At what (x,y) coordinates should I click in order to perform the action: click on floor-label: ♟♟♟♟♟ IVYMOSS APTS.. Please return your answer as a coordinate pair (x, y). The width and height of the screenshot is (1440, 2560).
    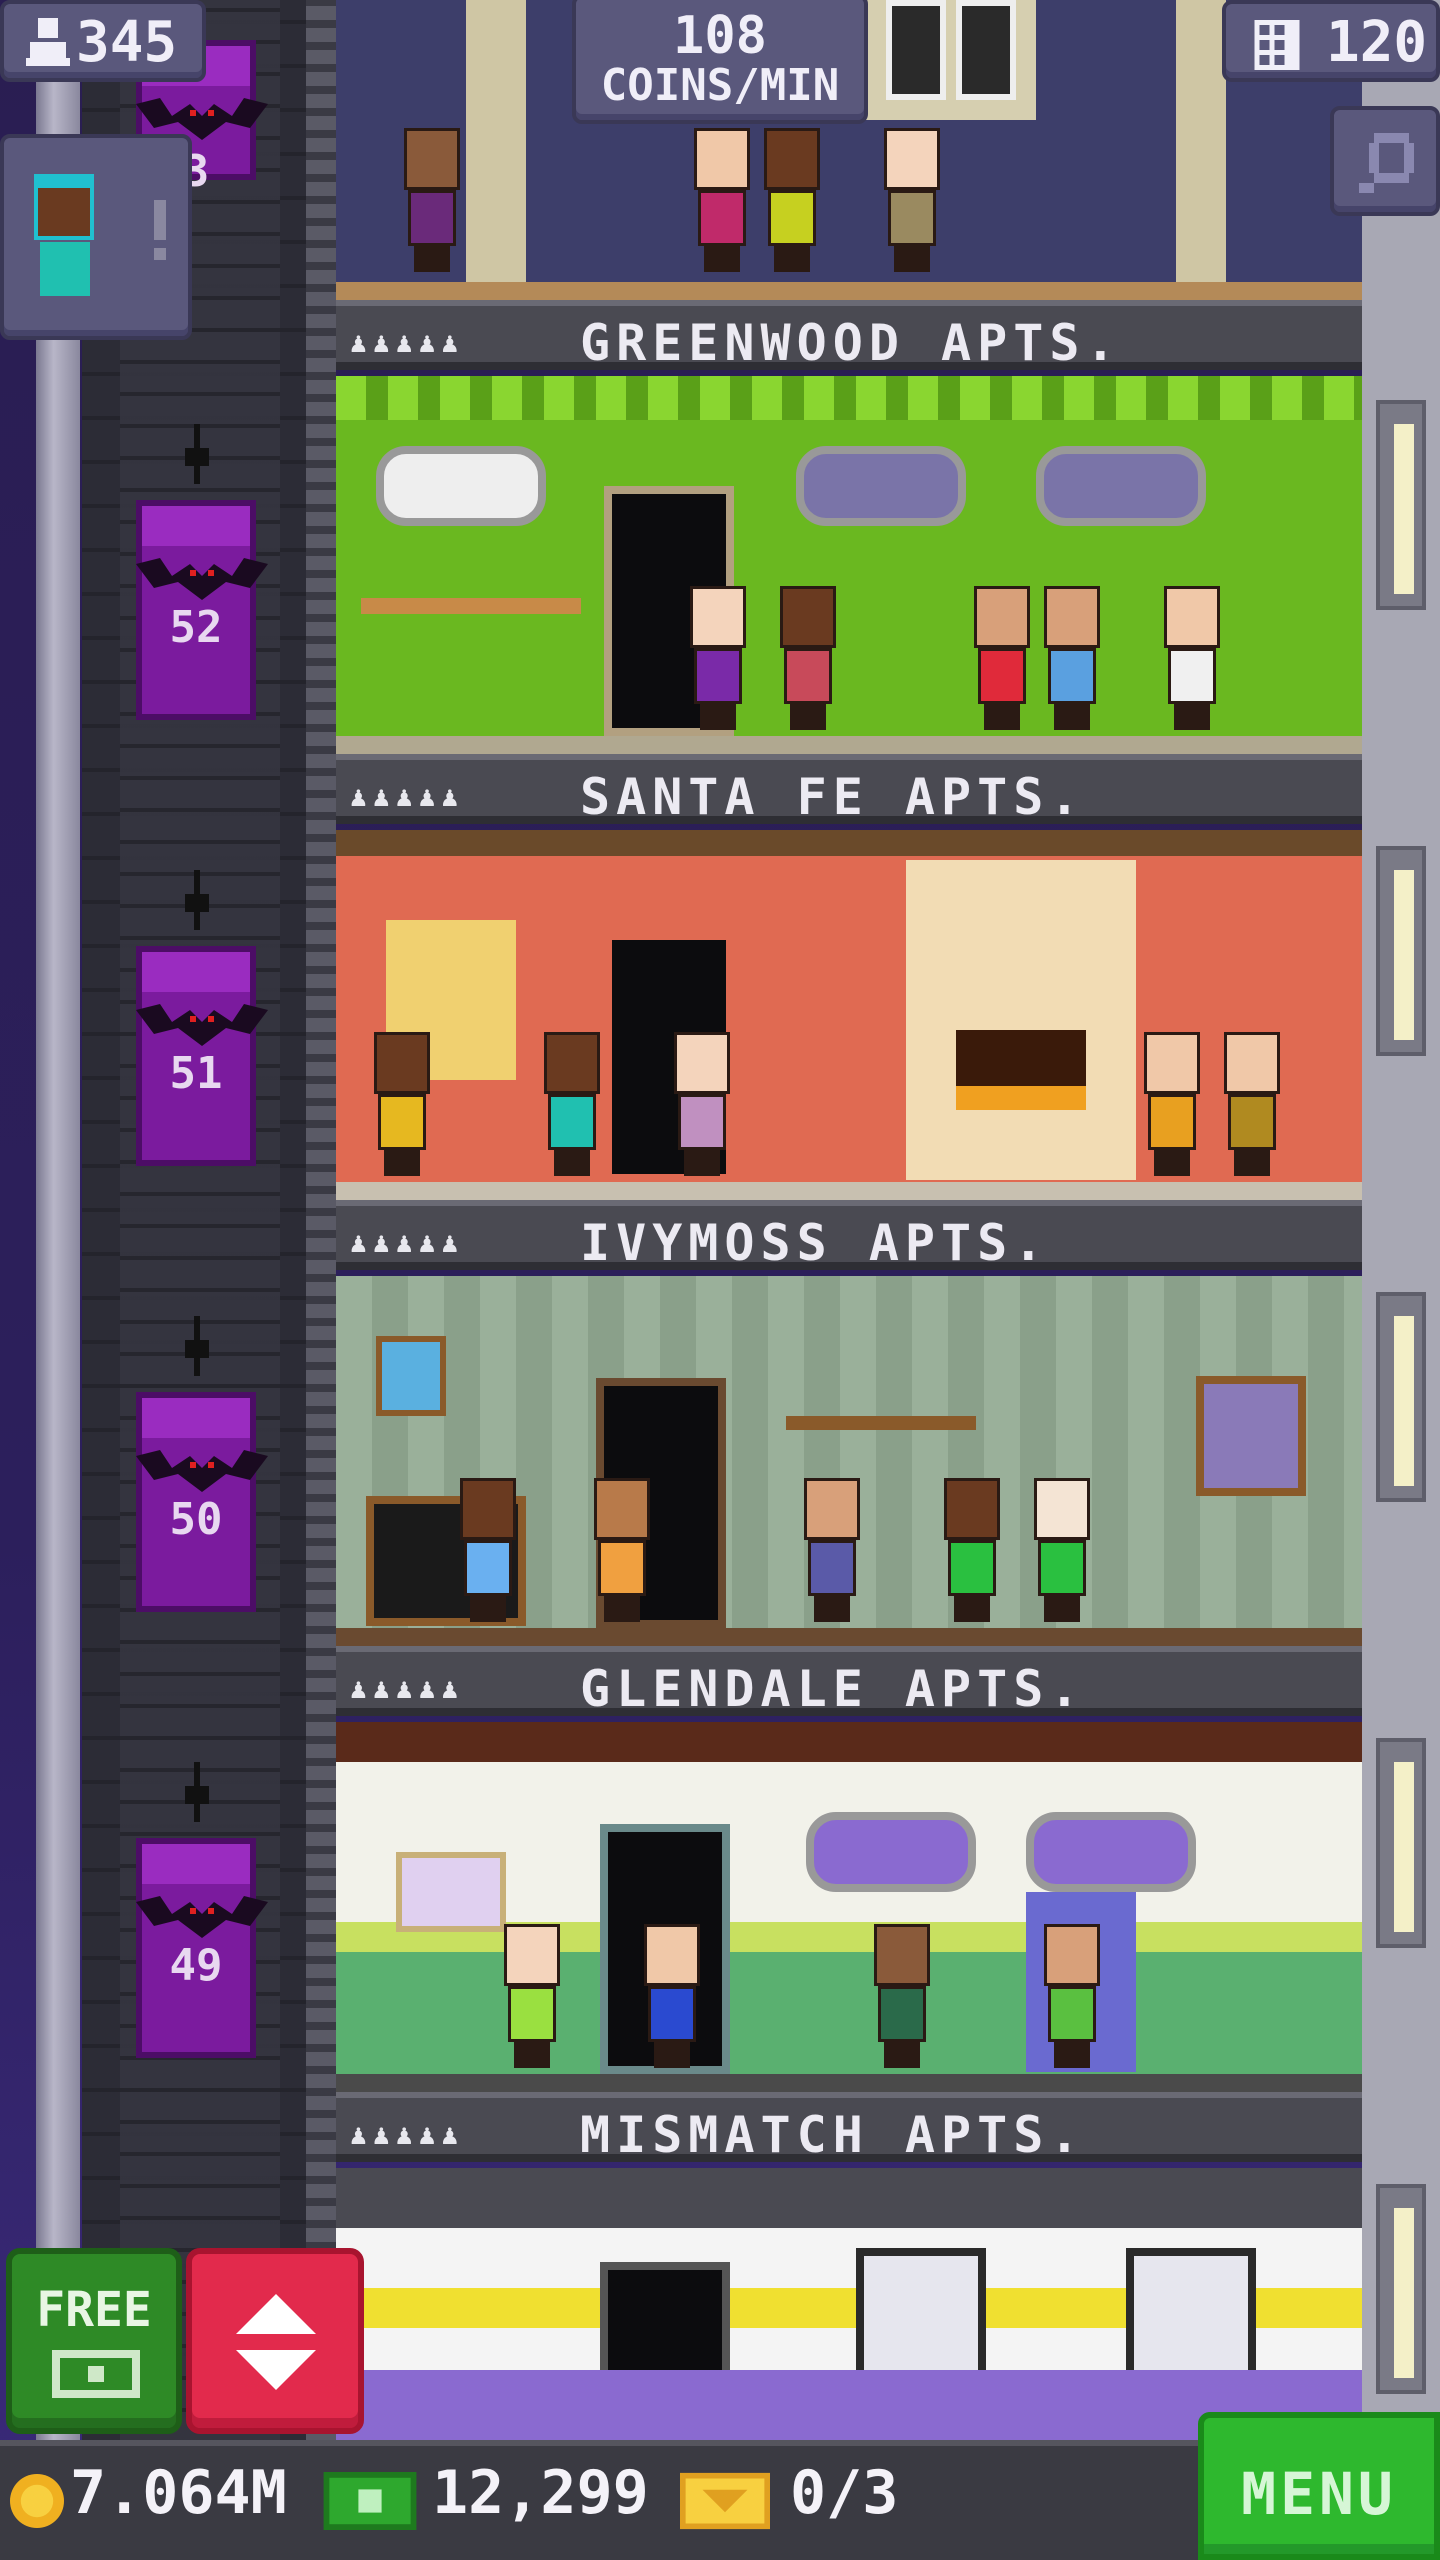
    Looking at the image, I should click on (849, 1236).